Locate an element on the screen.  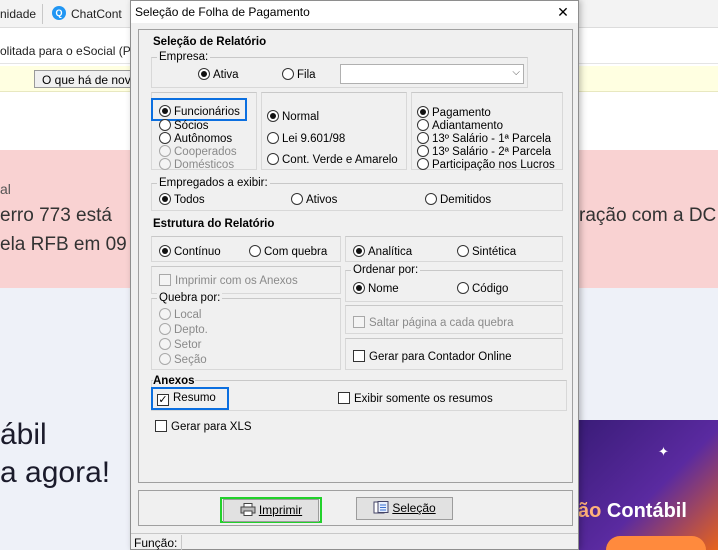
continuo-label: Contínuo is located at coordinates (197, 252).